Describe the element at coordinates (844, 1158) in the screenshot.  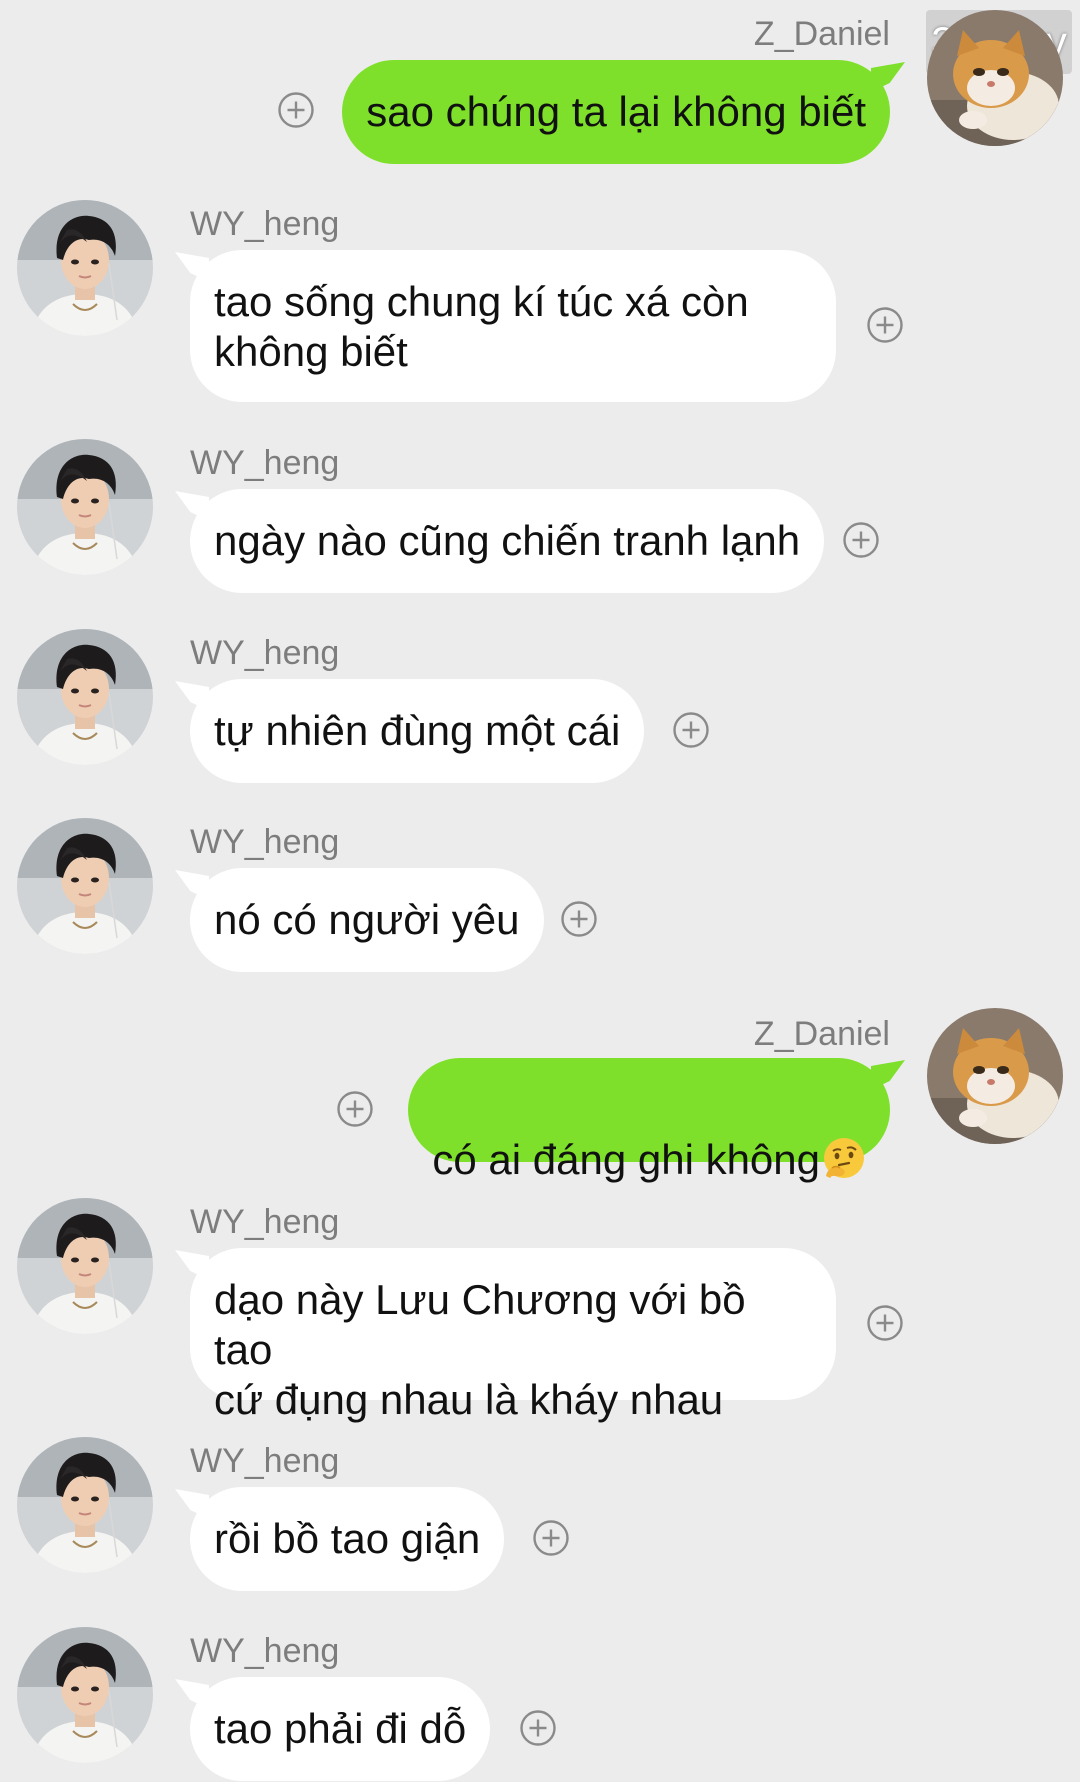
I see `thinking-face-icon` at that location.